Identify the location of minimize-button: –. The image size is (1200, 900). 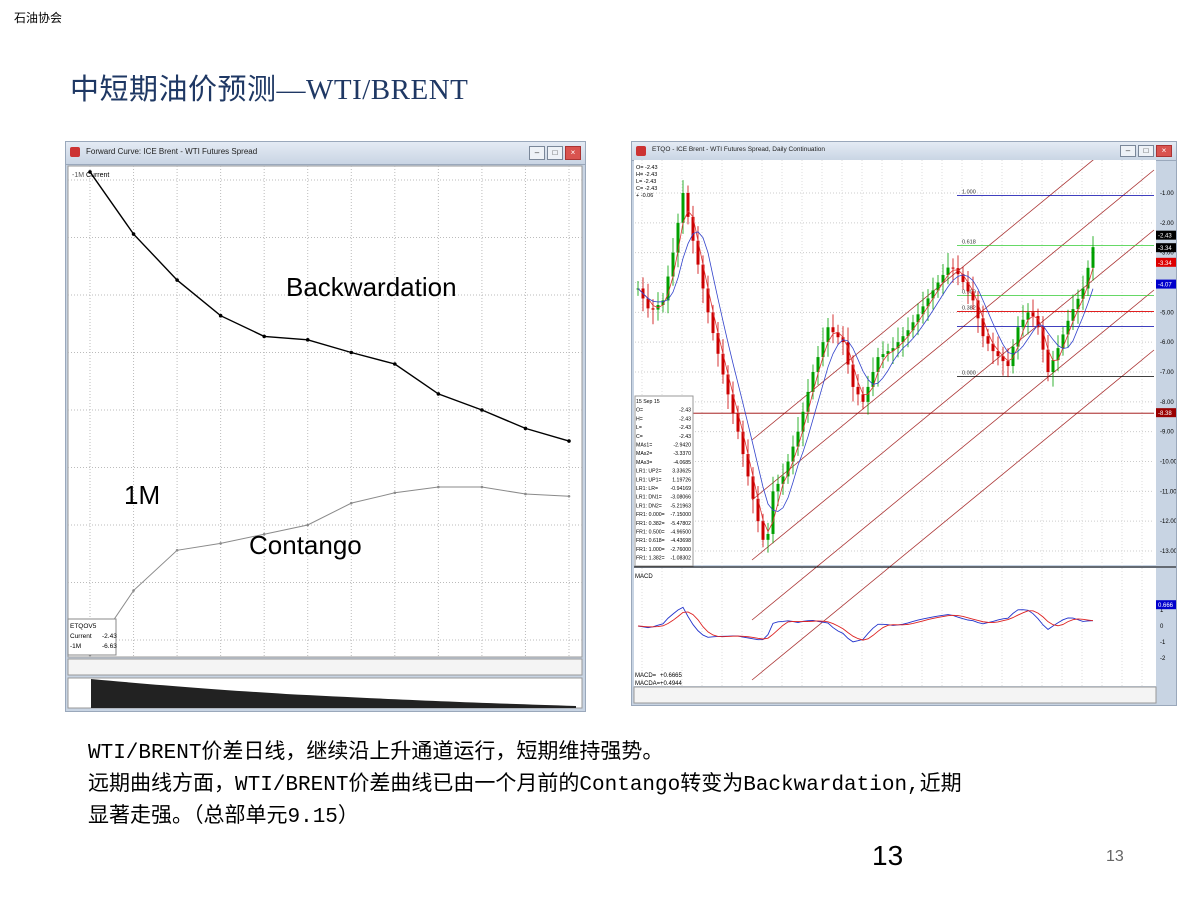
(537, 153).